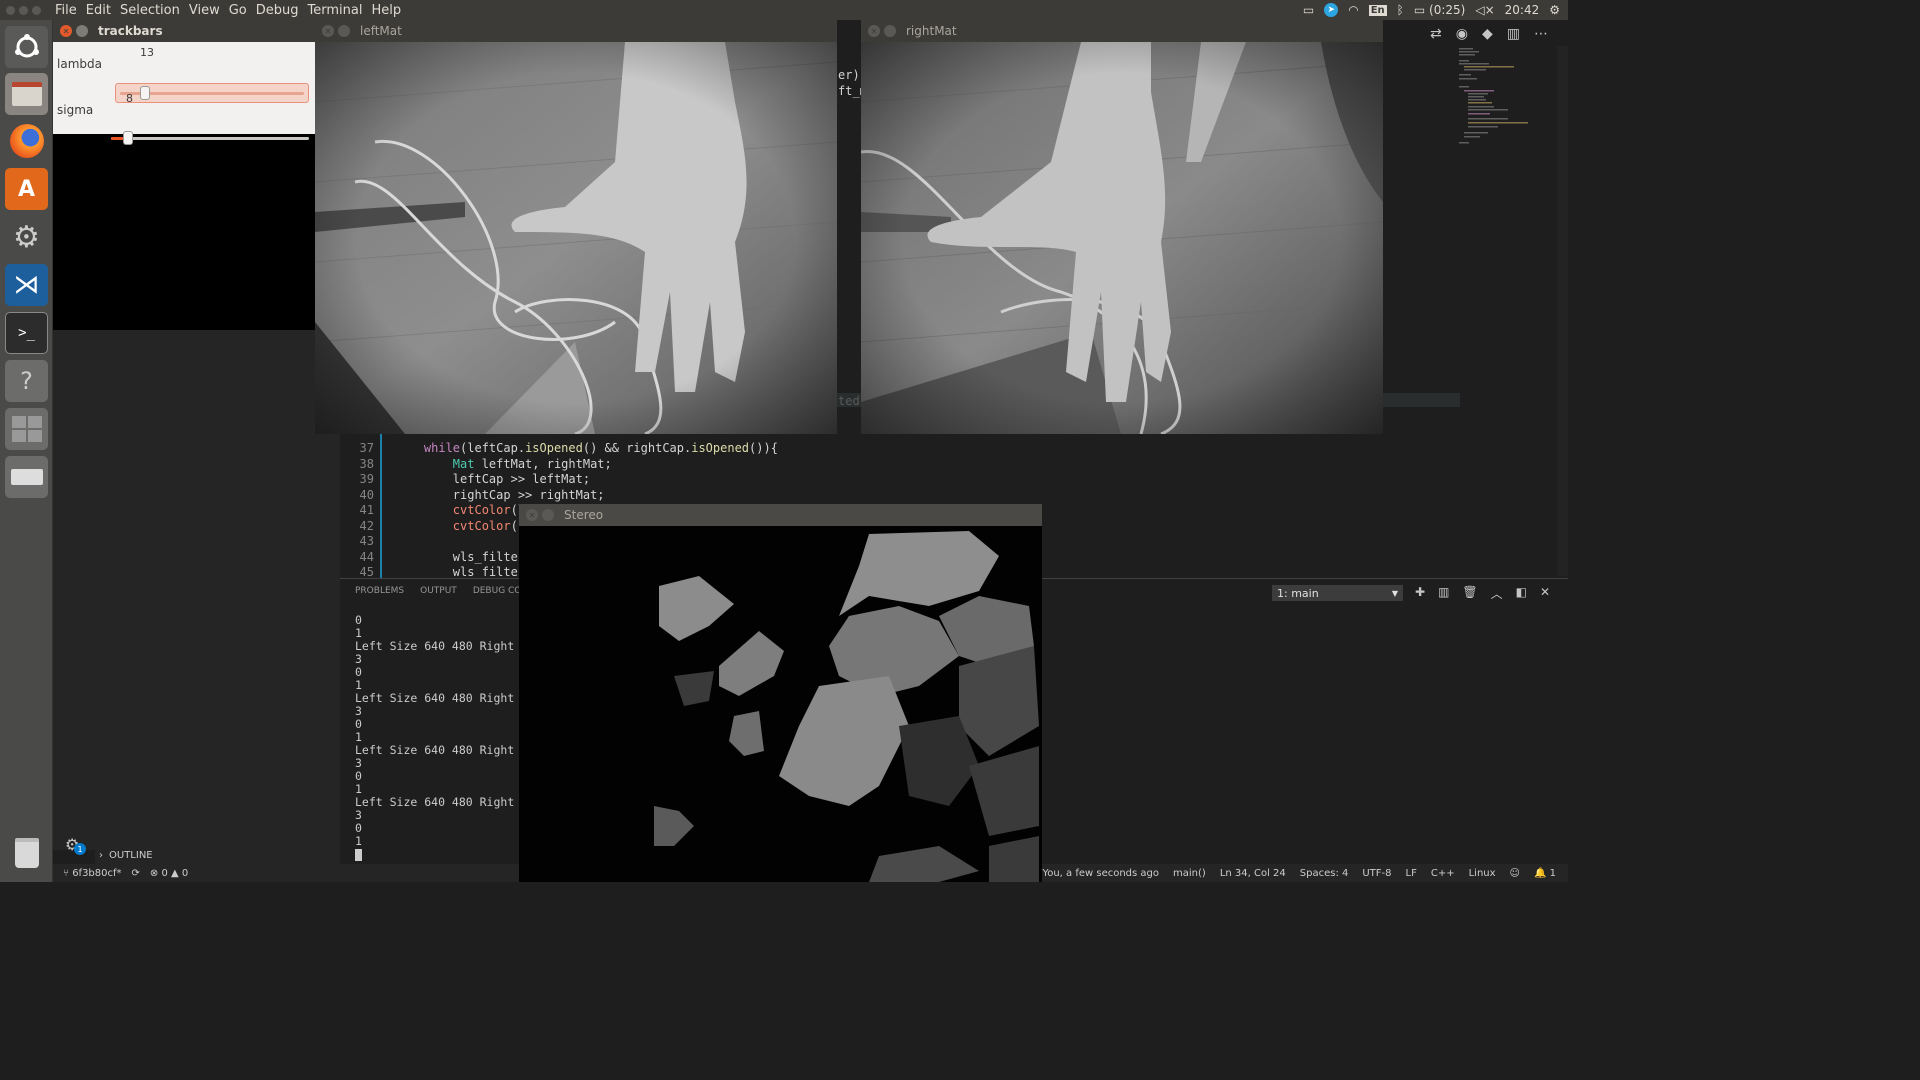 Image resolution: width=1920 pixels, height=1080 pixels. Describe the element at coordinates (1462, 34) in the screenshot. I see `preview-icon: ◉` at that location.